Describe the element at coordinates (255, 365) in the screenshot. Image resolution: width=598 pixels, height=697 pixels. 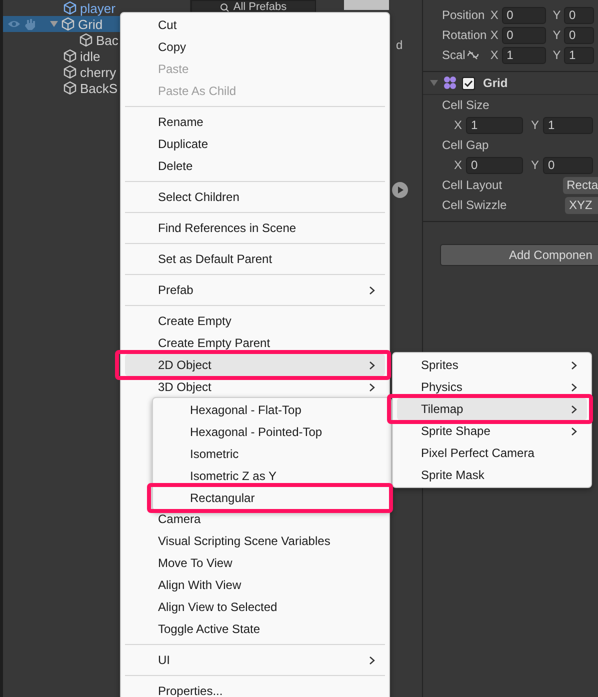
I see `menu-item: 2D Object` at that location.